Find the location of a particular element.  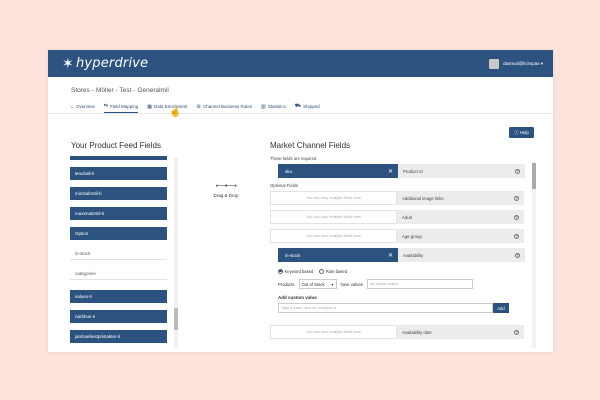

feed-field: Option is located at coordinates (118, 233).